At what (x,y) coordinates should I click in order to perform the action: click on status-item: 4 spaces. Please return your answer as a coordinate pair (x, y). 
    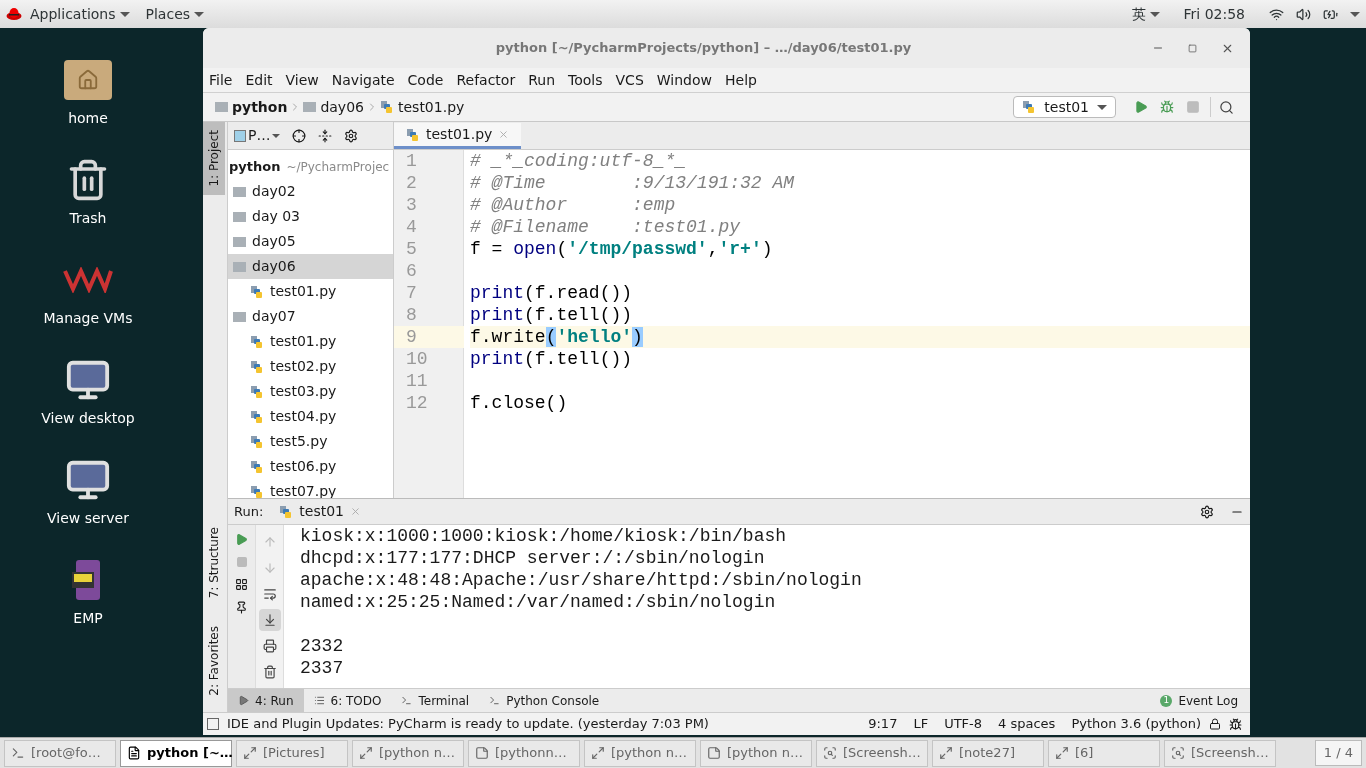
    Looking at the image, I should click on (1027, 724).